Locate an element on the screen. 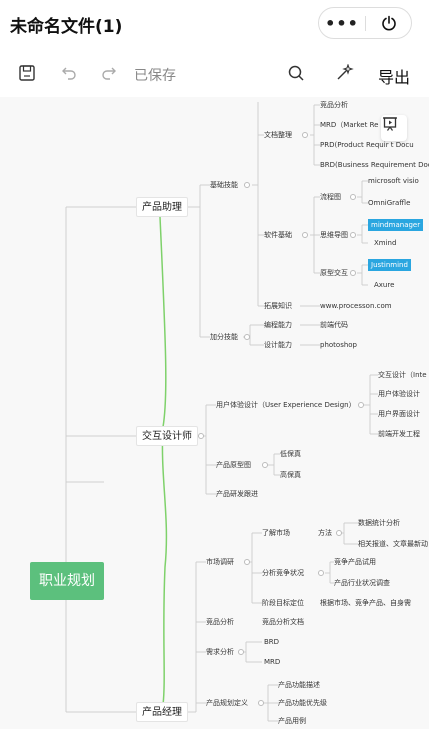  editor-toolbar: 已保存 导出 is located at coordinates (214, 74).